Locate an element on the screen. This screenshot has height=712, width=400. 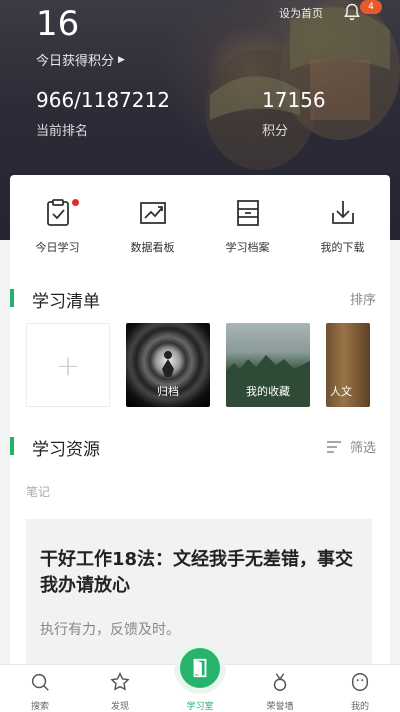
study-room-button-inner is located at coordinates (200, 668).